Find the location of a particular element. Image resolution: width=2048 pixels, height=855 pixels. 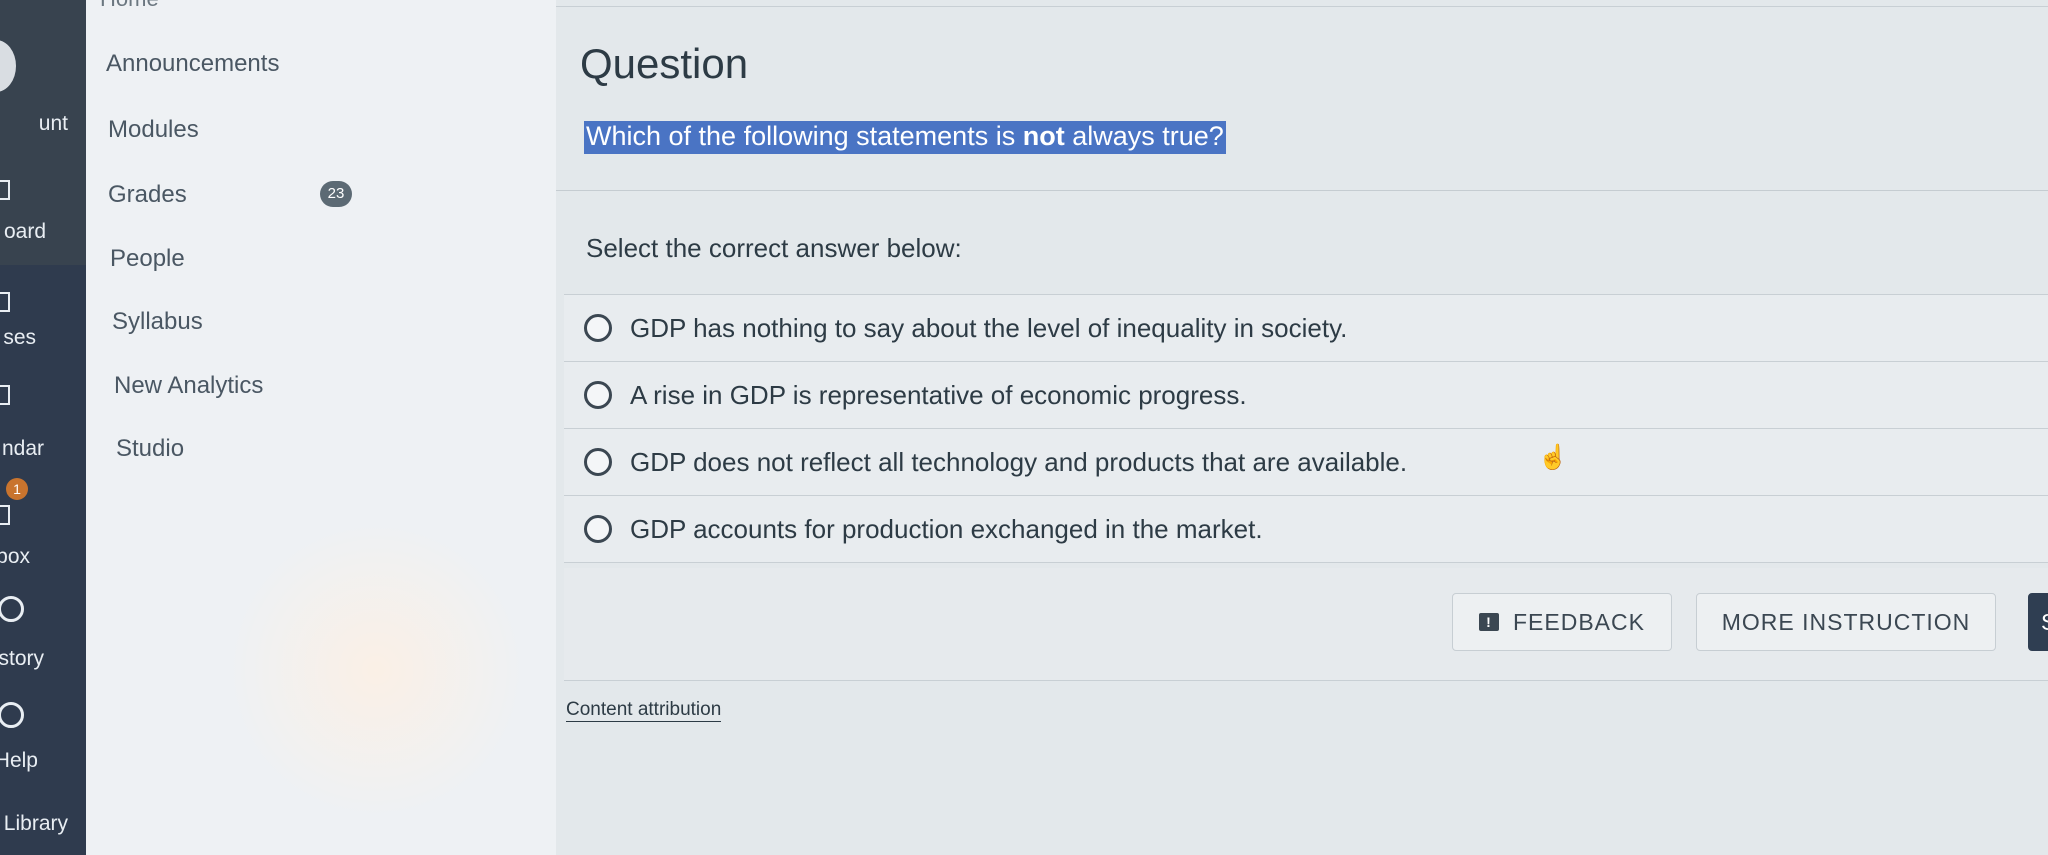

course-nav-studio: Studio is located at coordinates (150, 449).